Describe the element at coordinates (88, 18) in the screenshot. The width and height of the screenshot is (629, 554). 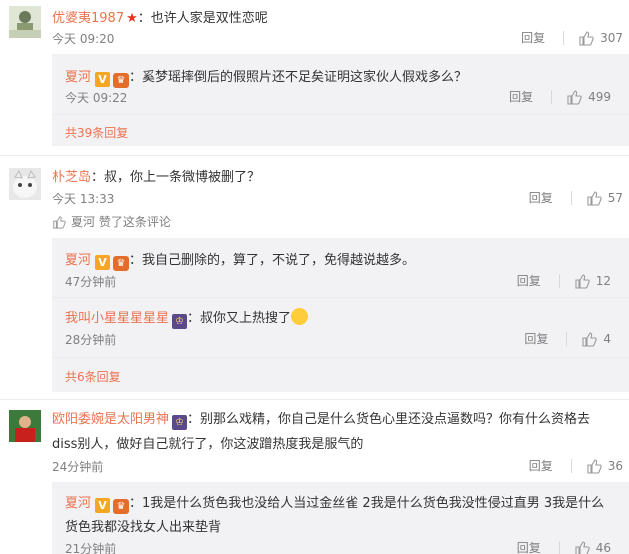
I see `comment-username: 优婆夷1987` at that location.